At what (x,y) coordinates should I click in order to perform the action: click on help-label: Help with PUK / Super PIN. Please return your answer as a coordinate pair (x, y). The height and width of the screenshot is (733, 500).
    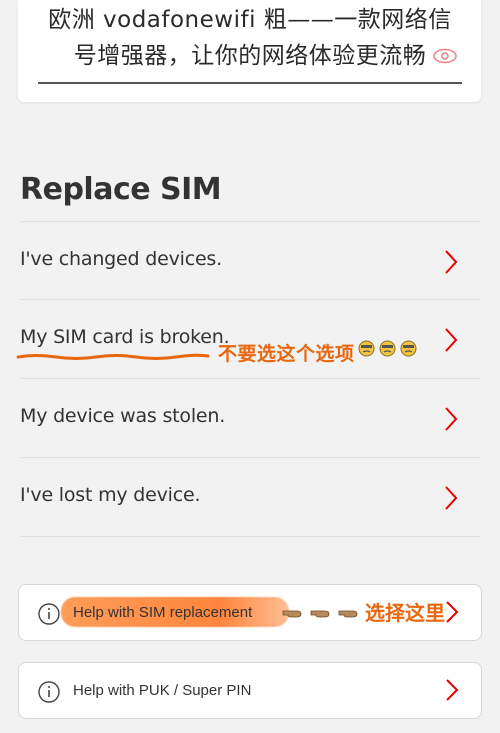
    Looking at the image, I should click on (162, 690).